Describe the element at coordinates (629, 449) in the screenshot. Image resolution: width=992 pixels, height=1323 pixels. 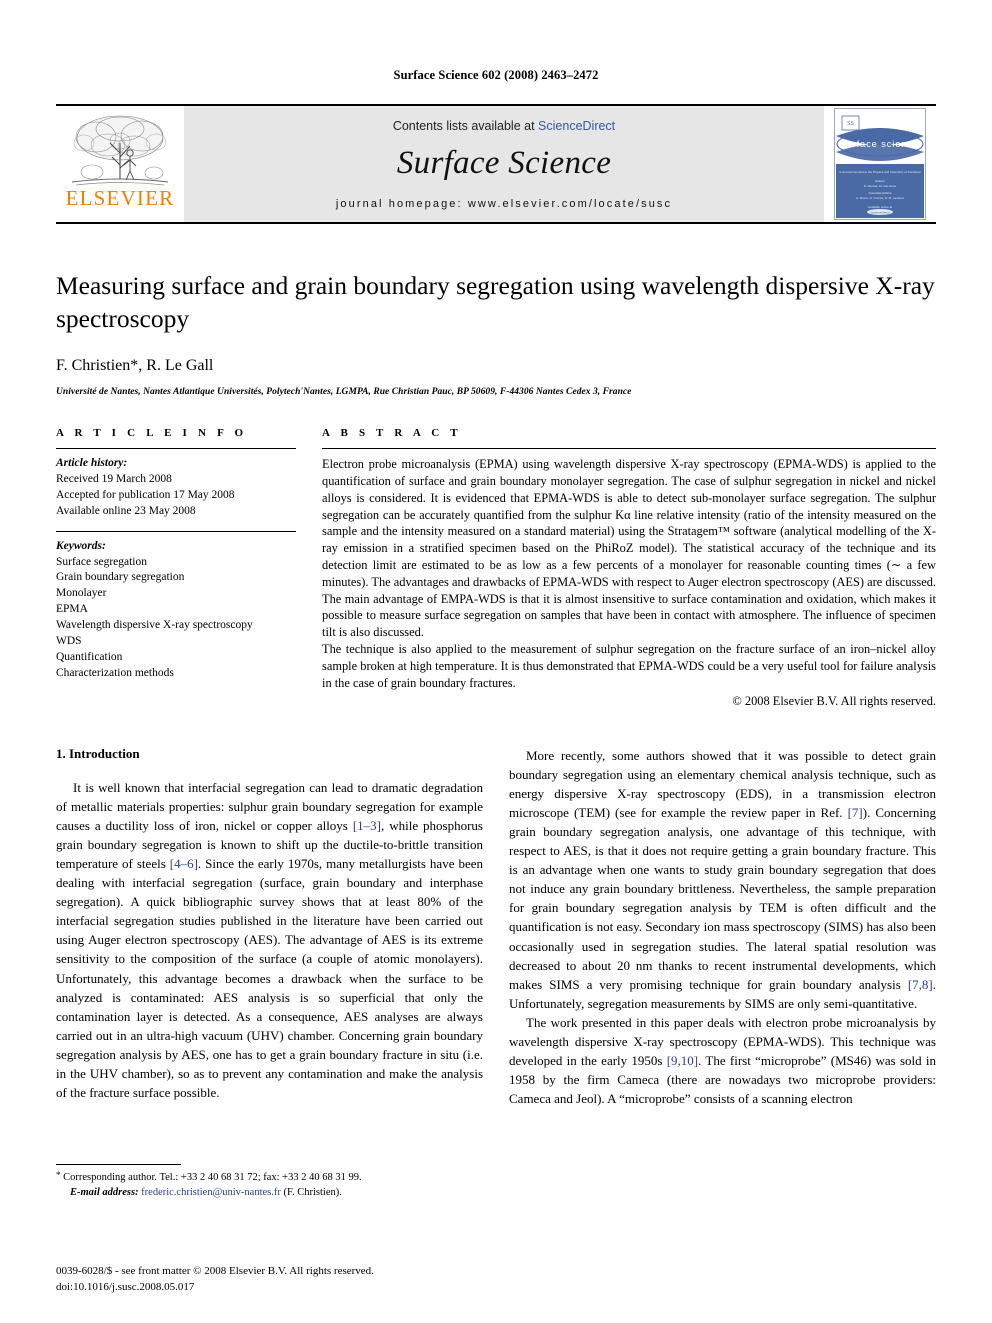
I see `abstract-rule` at that location.